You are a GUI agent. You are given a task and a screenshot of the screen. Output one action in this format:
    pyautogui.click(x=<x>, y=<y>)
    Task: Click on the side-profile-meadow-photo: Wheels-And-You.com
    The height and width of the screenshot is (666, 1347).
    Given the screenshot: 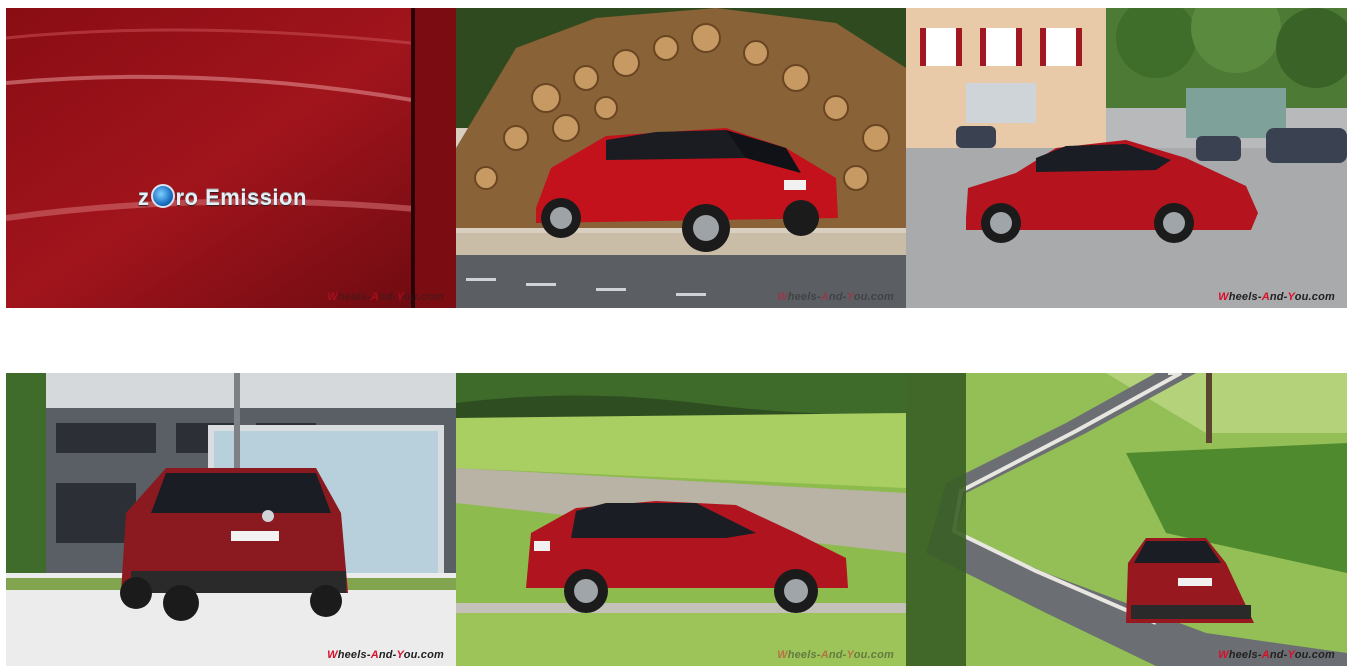 What is the action you would take?
    pyautogui.click(x=681, y=519)
    